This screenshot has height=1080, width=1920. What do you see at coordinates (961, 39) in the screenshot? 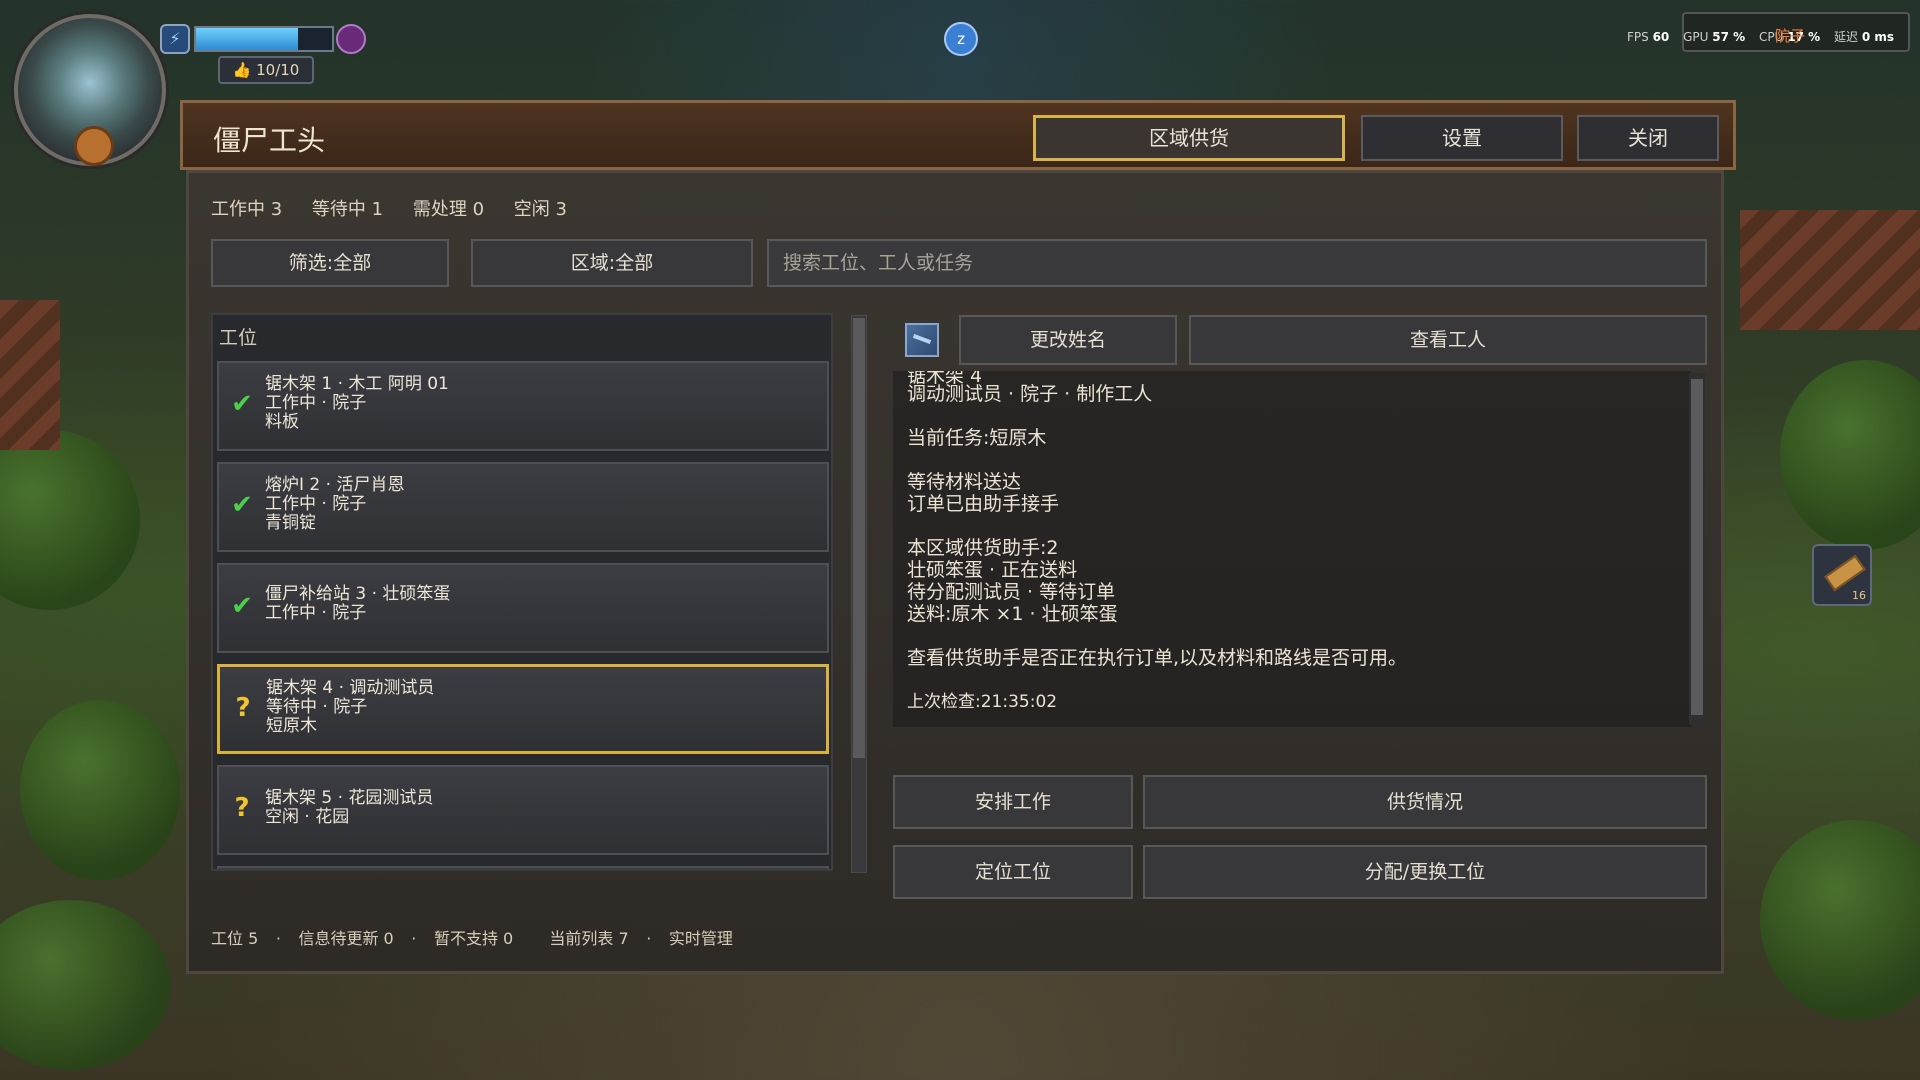
I see `sleep-z-icon: z` at bounding box center [961, 39].